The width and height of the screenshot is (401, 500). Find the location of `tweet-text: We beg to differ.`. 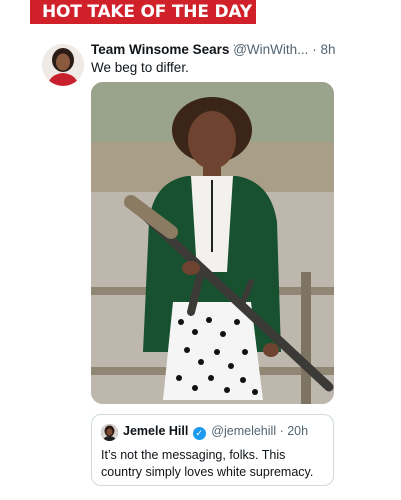

tweet-text: We beg to differ. is located at coordinates (140, 67).